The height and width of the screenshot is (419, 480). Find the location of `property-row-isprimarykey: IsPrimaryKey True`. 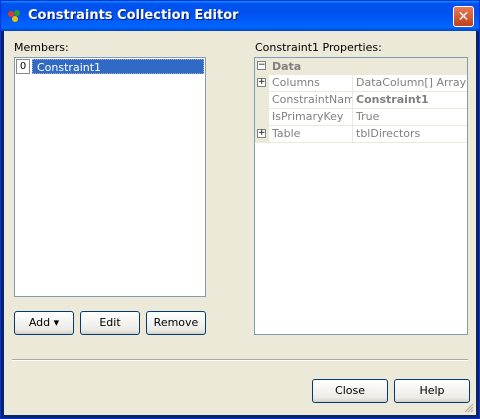

property-row-isprimarykey: IsPrimaryKey True is located at coordinates (361, 117).